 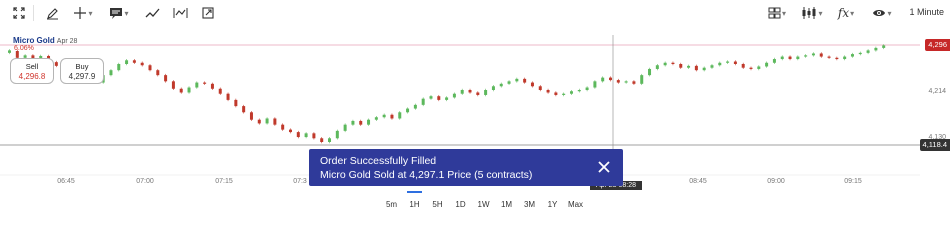 I want to click on instrument-name: Micro Gold, so click(x=34, y=40).